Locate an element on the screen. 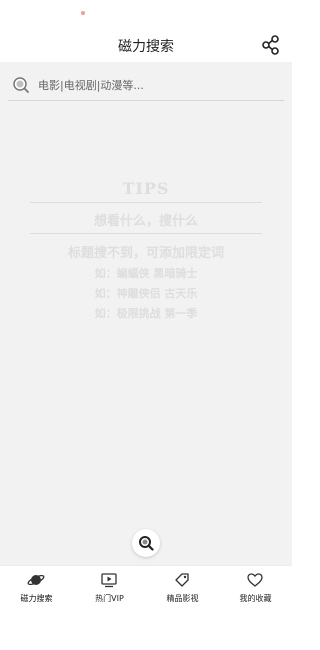 The image size is (320, 650). tab-label: 热门VIP is located at coordinates (109, 598).